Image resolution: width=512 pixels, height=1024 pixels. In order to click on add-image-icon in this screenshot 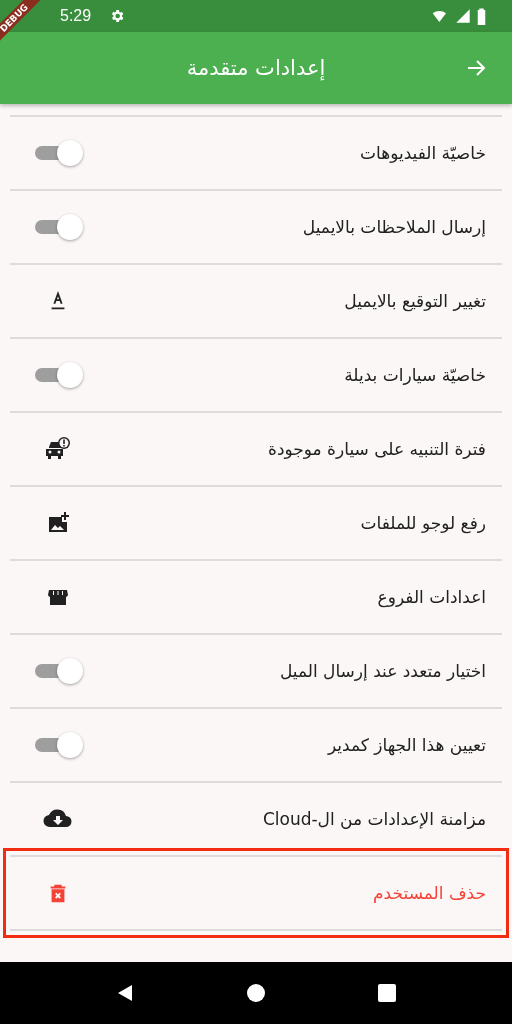, I will do `click(58, 523)`.